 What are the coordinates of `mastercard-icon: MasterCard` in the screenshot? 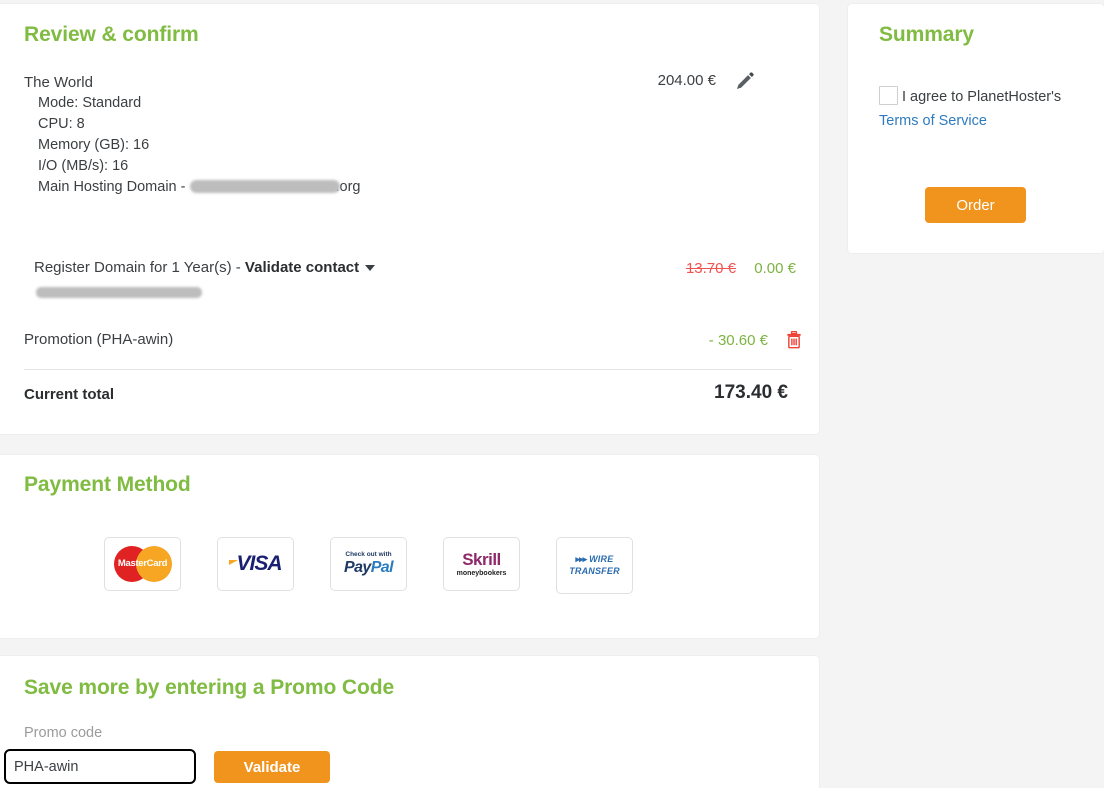 It's located at (142, 564).